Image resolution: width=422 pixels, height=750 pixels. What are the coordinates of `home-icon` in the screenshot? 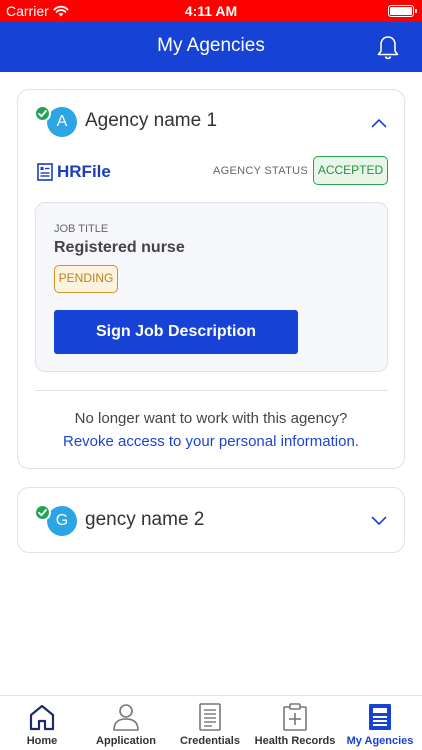 It's located at (42, 717).